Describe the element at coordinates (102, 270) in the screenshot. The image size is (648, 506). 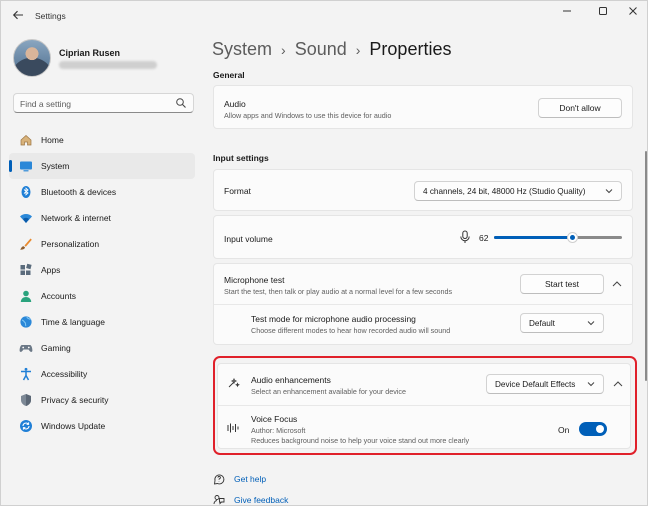
I see `sidebar-item-apps: Apps` at that location.